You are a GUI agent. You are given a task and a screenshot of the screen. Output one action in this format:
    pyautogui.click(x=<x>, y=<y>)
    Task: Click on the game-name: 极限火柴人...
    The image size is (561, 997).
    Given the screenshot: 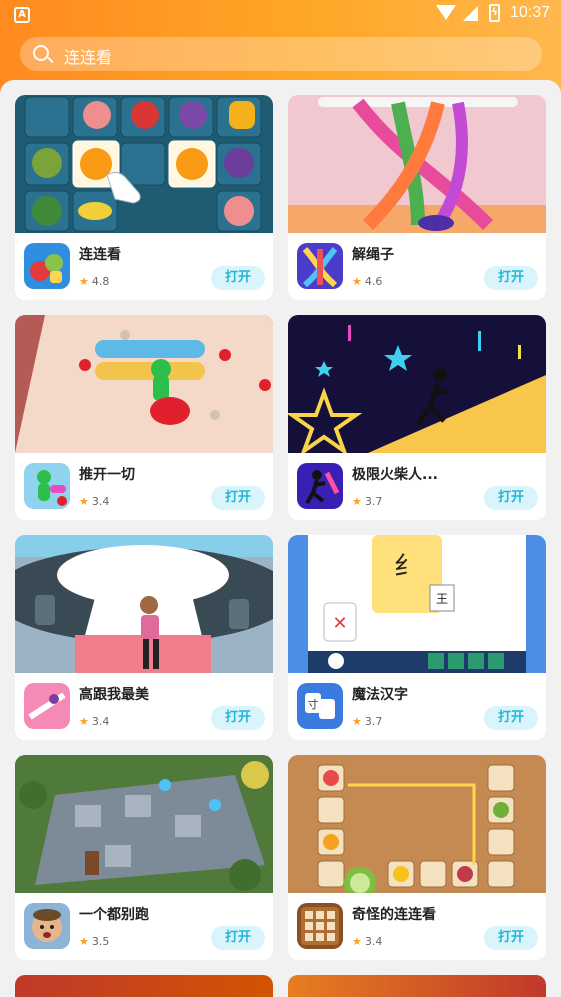 What is the action you would take?
    pyautogui.click(x=395, y=475)
    